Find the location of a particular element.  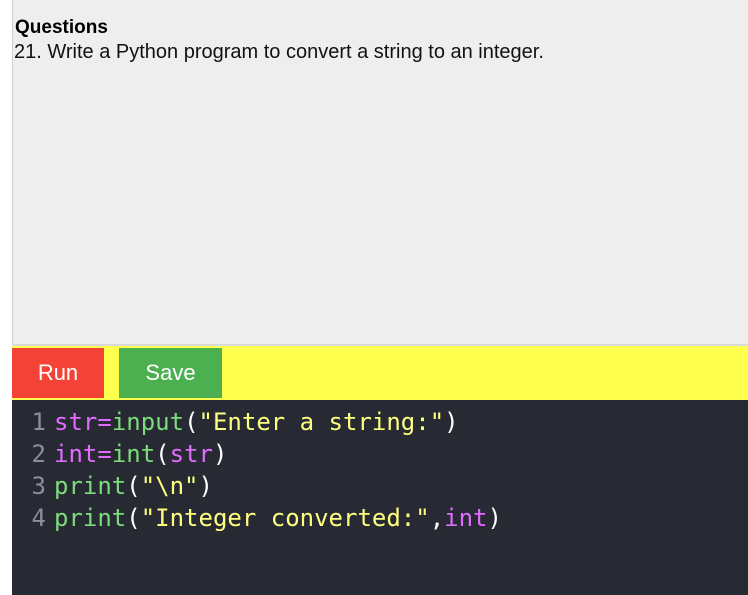

code-token: "Enter a string:" is located at coordinates (321, 422).